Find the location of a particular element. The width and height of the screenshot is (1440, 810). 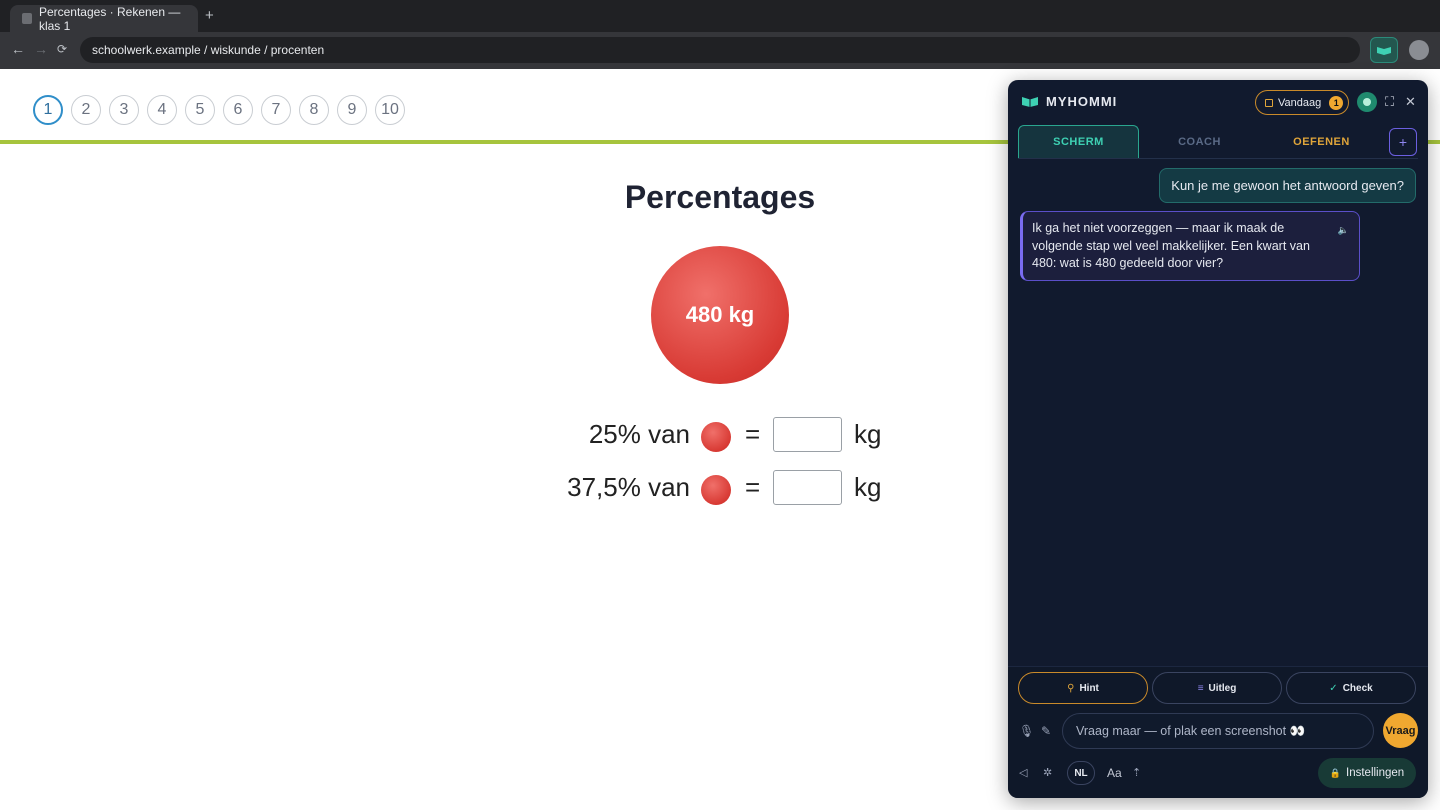

language-button: NL is located at coordinates (1081, 773).